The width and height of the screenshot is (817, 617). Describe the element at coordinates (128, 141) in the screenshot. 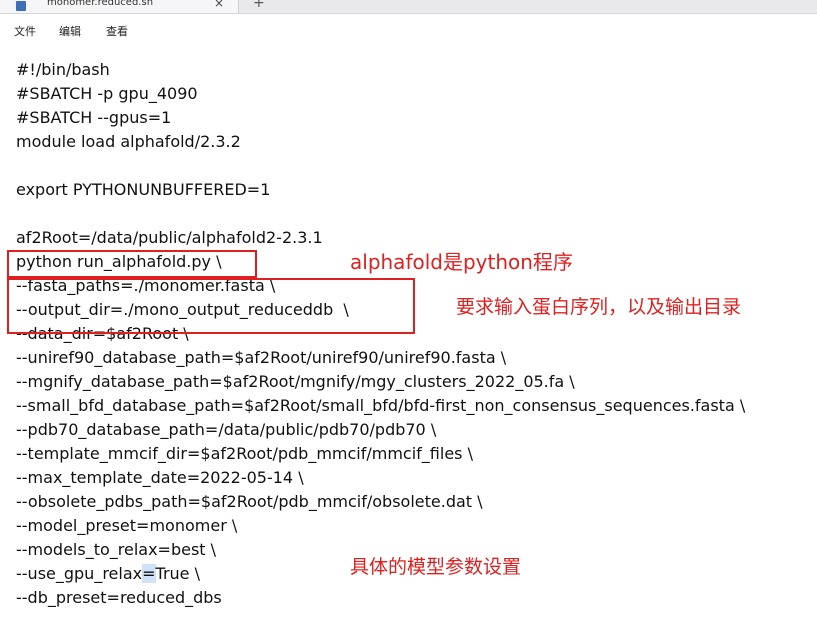

I see `code-line: module load alphafold/2.3.2` at that location.